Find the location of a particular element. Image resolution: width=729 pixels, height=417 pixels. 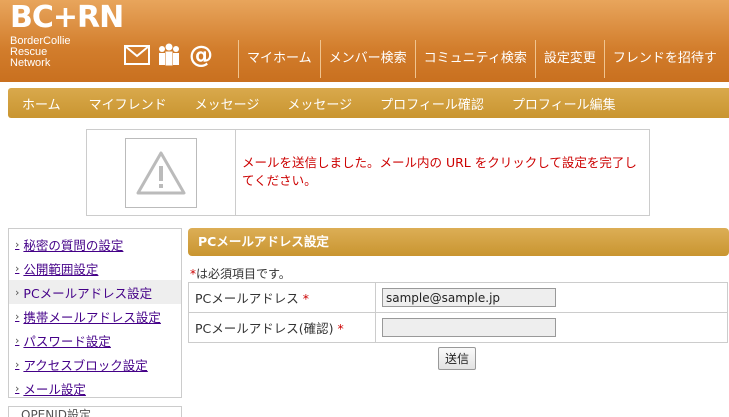

at-icon: @ is located at coordinates (201, 55).